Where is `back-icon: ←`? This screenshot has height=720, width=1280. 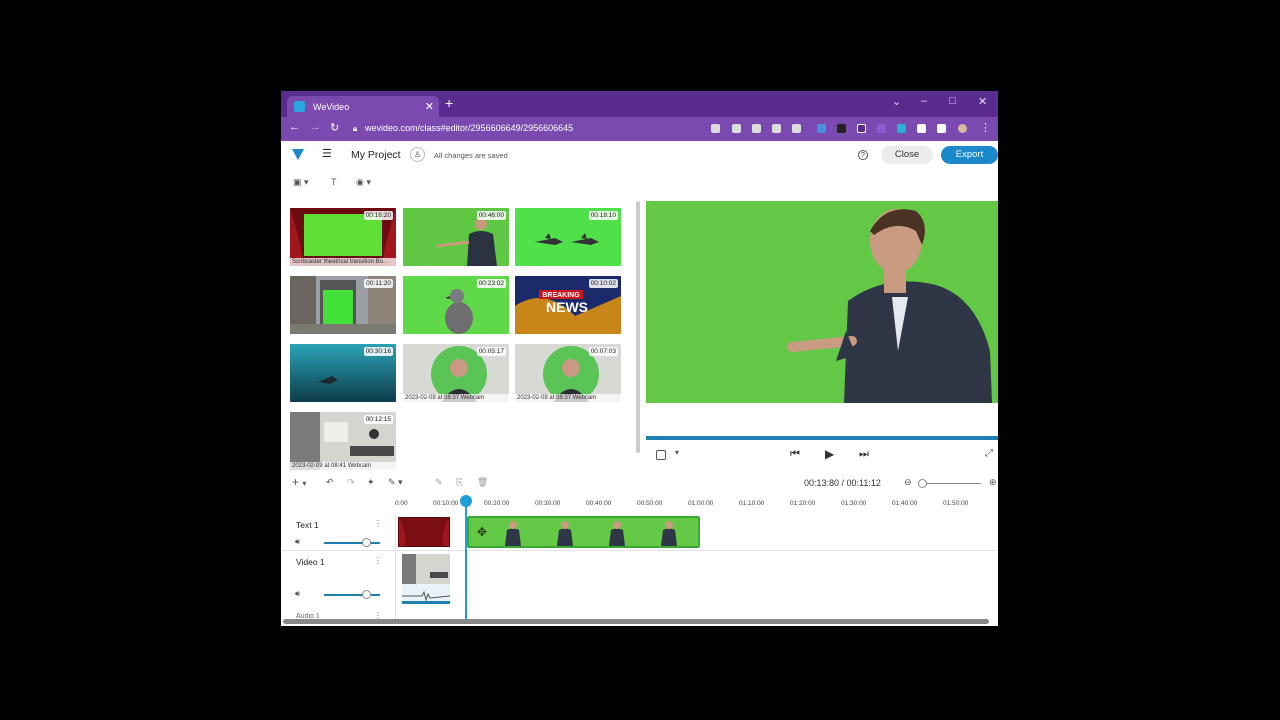
back-icon: ← is located at coordinates (294, 127).